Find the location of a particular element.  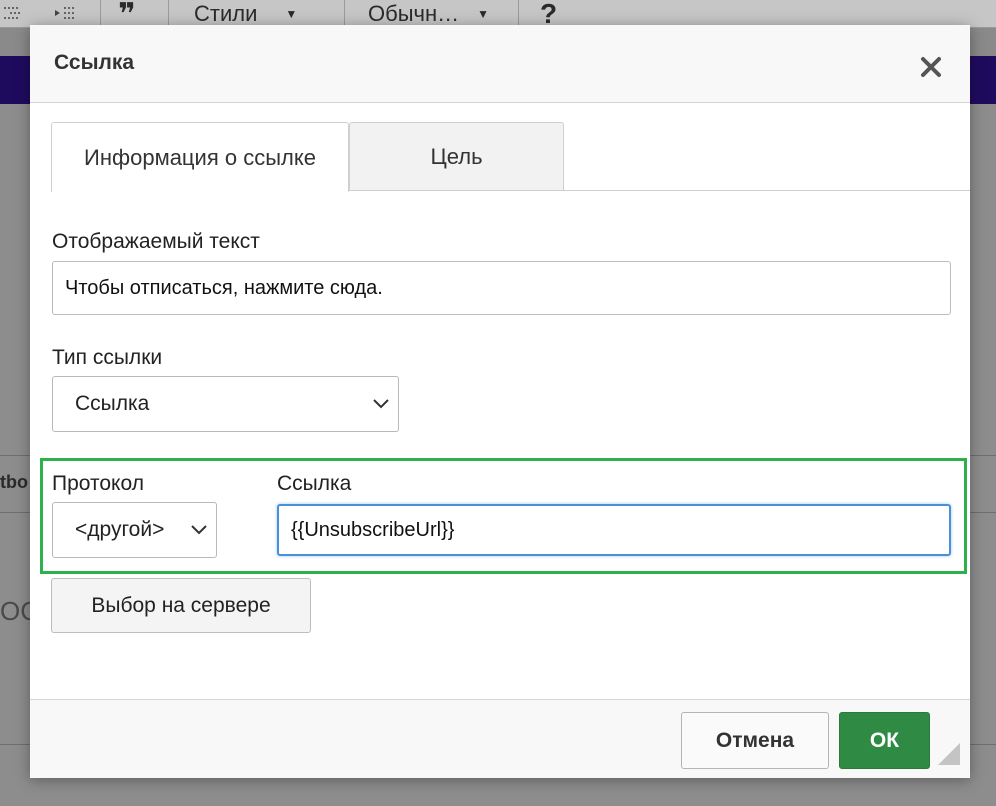

dialog-title: Ссылка is located at coordinates (94, 62).